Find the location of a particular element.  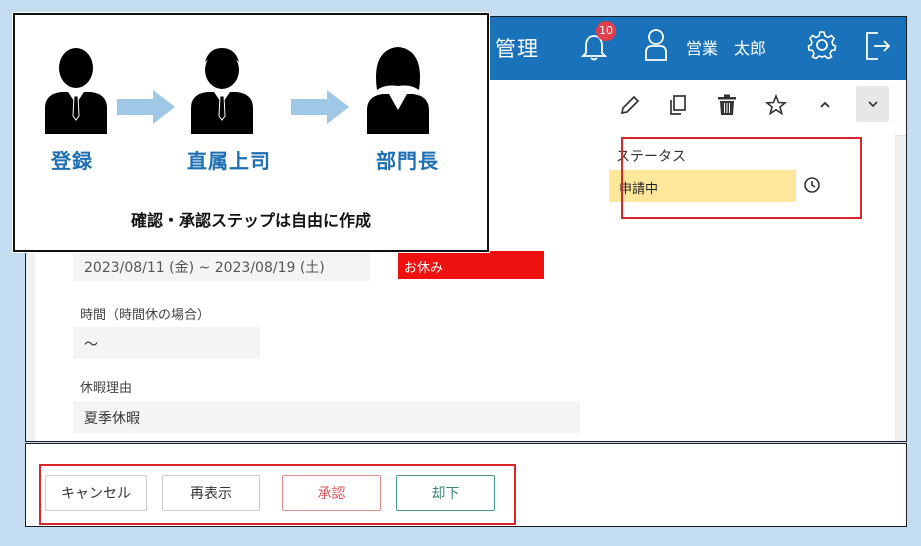

role-supervisor: 直属上司 is located at coordinates (229, 161).